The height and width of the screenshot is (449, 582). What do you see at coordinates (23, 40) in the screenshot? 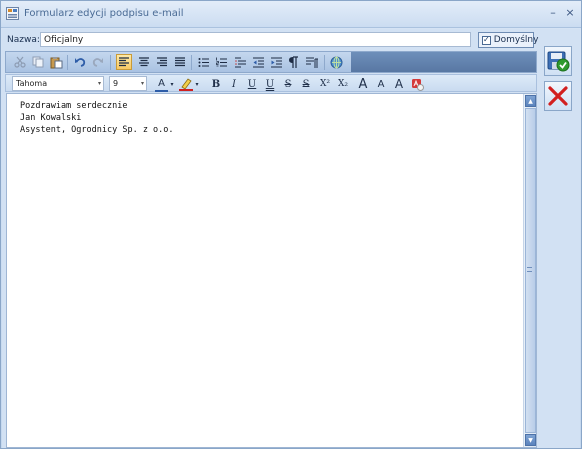
I see `name-label: Nazwa:` at bounding box center [23, 40].